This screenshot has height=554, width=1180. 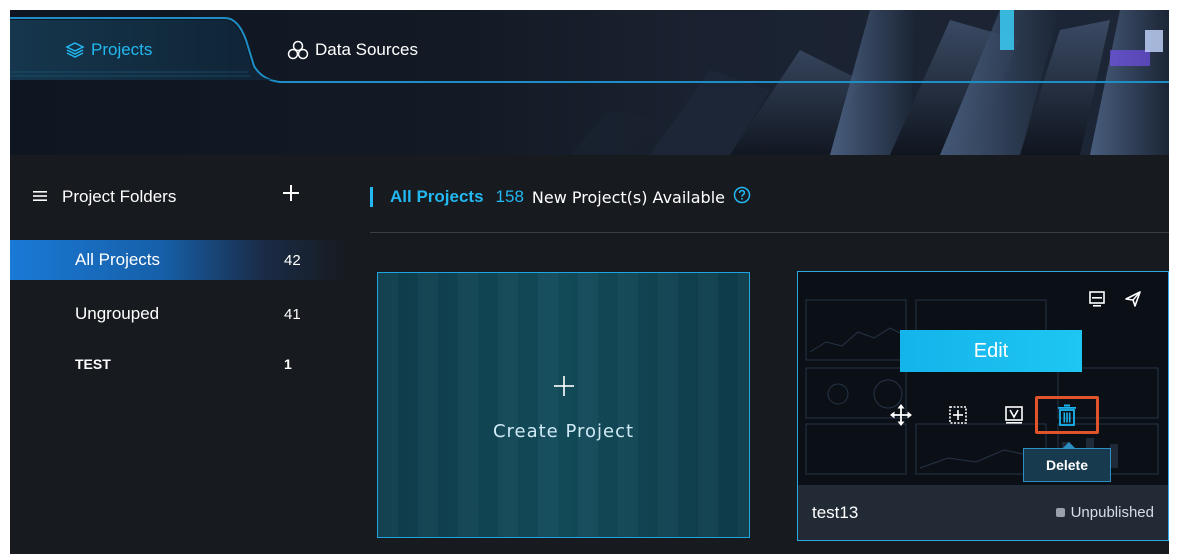 What do you see at coordinates (835, 512) in the screenshot?
I see `project-name: test13` at bounding box center [835, 512].